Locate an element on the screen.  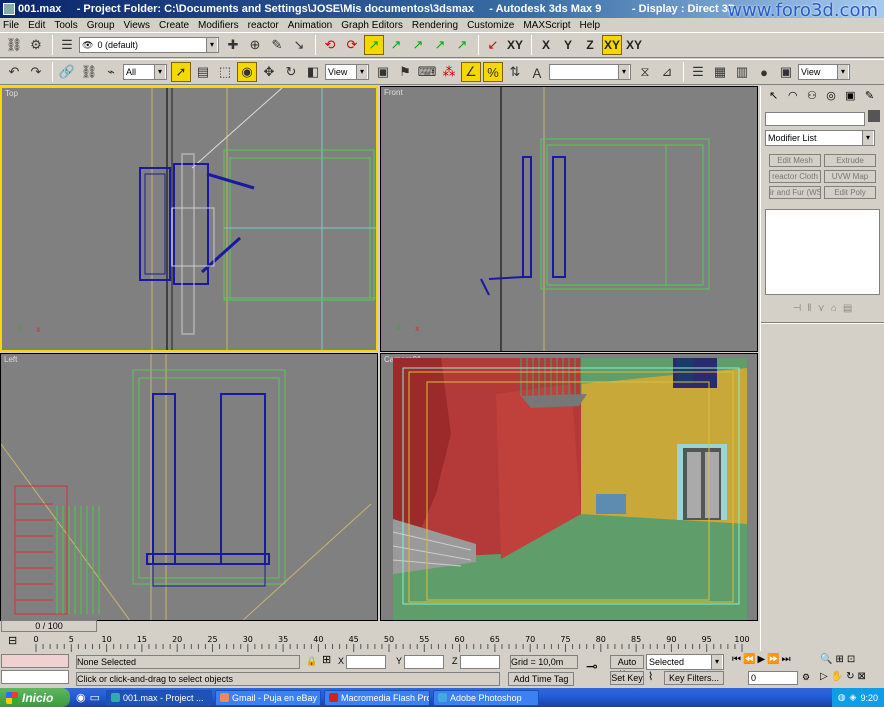
default-tangent-icon: ⌇ is located at coordinates (650, 677).